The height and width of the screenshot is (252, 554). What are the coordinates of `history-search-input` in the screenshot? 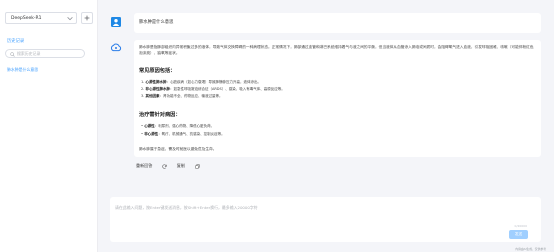 It's located at (49, 53).